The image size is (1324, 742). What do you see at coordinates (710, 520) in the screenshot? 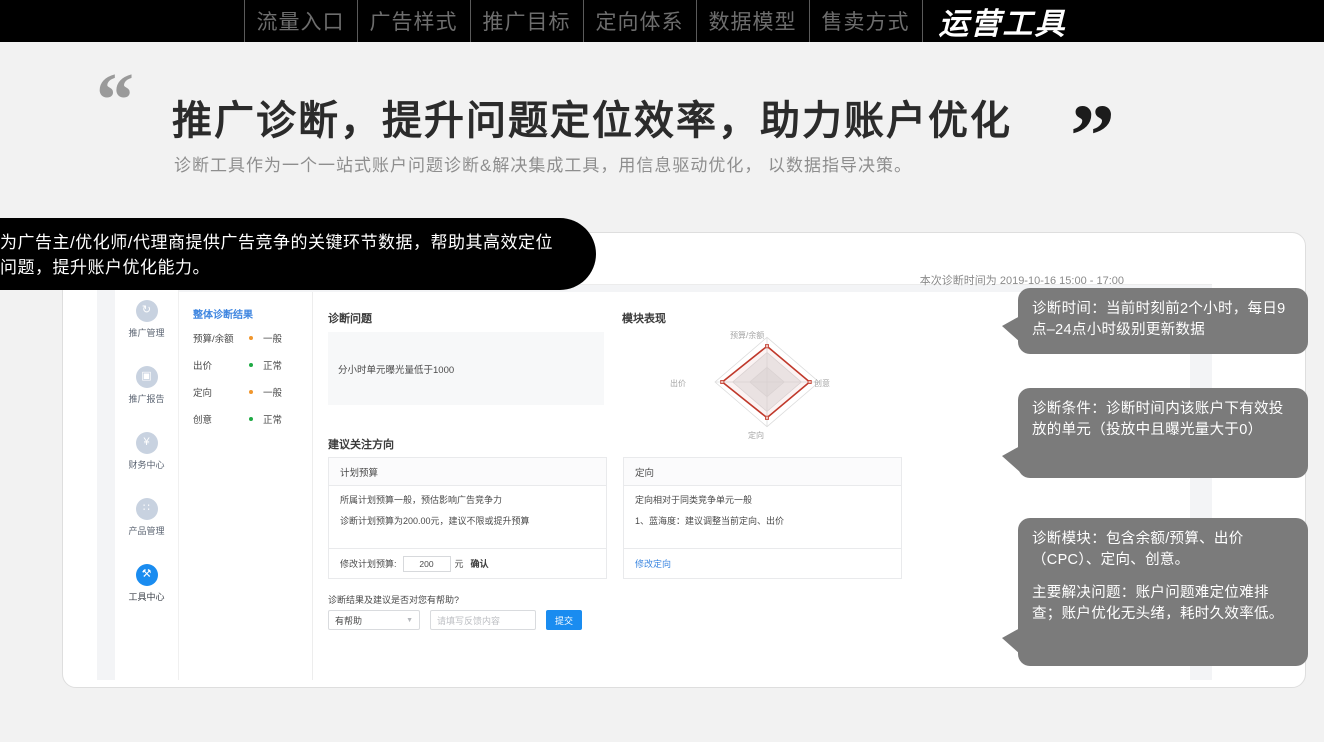
I see `suggestion-targeting-line-2: 1、蓝海度：建议调整当前定向、出价` at bounding box center [710, 520].